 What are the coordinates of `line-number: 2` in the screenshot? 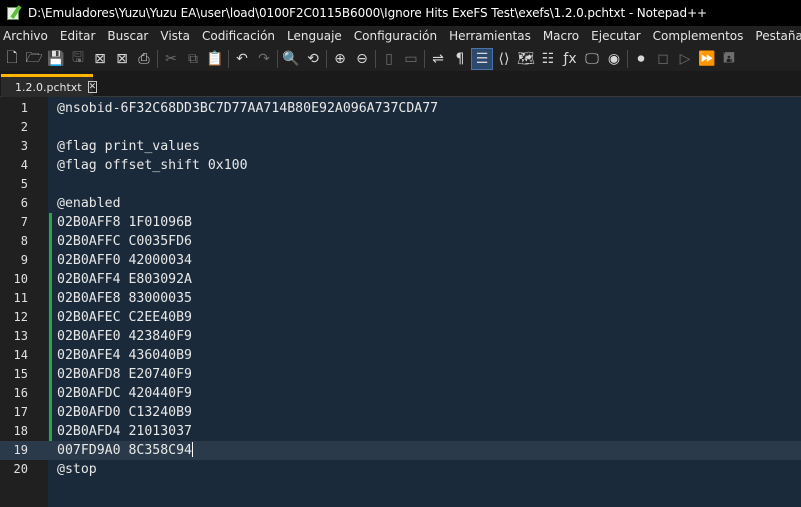 It's located at (24, 127).